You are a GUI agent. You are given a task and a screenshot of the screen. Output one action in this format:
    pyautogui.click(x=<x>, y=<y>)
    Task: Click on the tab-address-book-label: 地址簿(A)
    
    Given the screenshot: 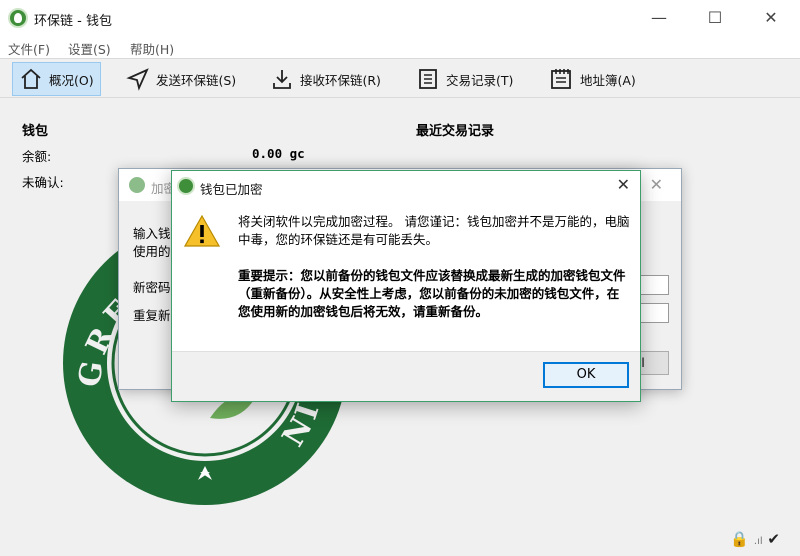 What is the action you would take?
    pyautogui.click(x=608, y=80)
    